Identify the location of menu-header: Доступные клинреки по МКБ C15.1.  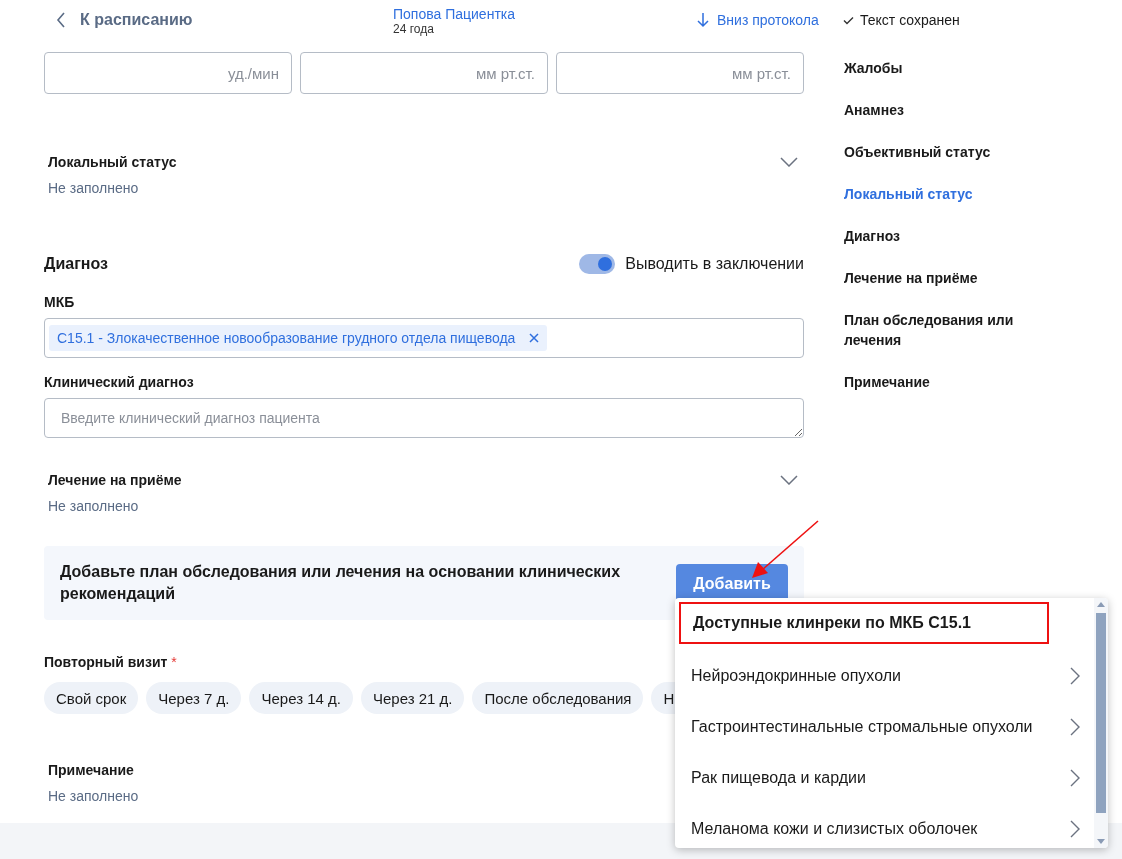
(864, 623).